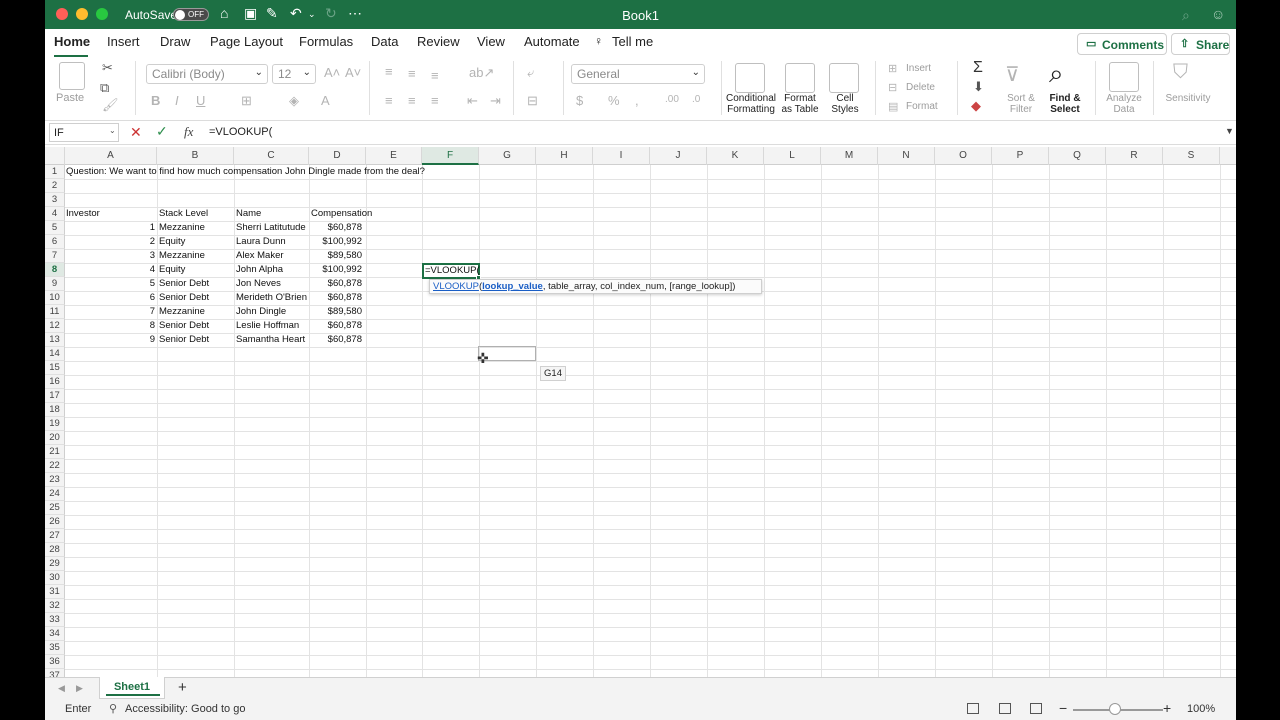 This screenshot has height=720, width=1280. Describe the element at coordinates (55, 172) in the screenshot. I see `row-header-1: 1` at that location.